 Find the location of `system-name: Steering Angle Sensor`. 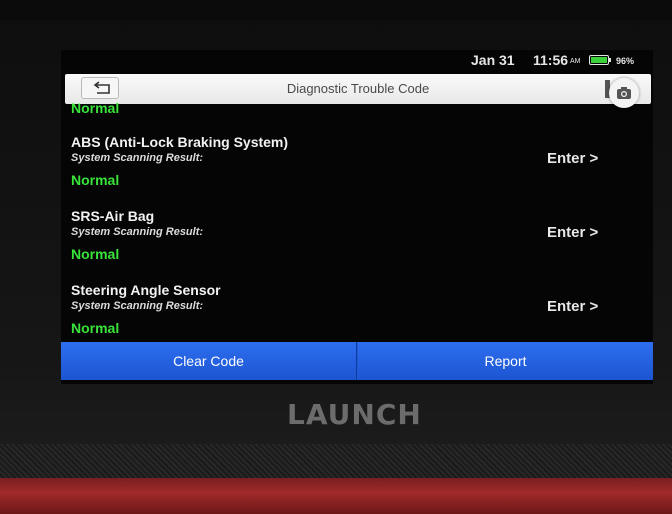

system-name: Steering Angle Sensor is located at coordinates (146, 290).